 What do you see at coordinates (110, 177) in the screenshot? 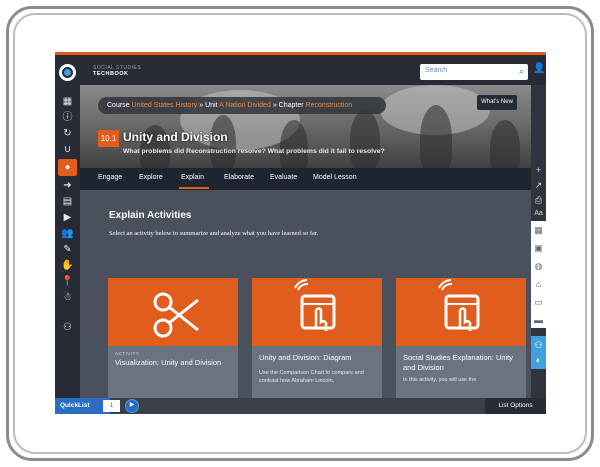
I see `tab-engage: Engage` at bounding box center [110, 177].